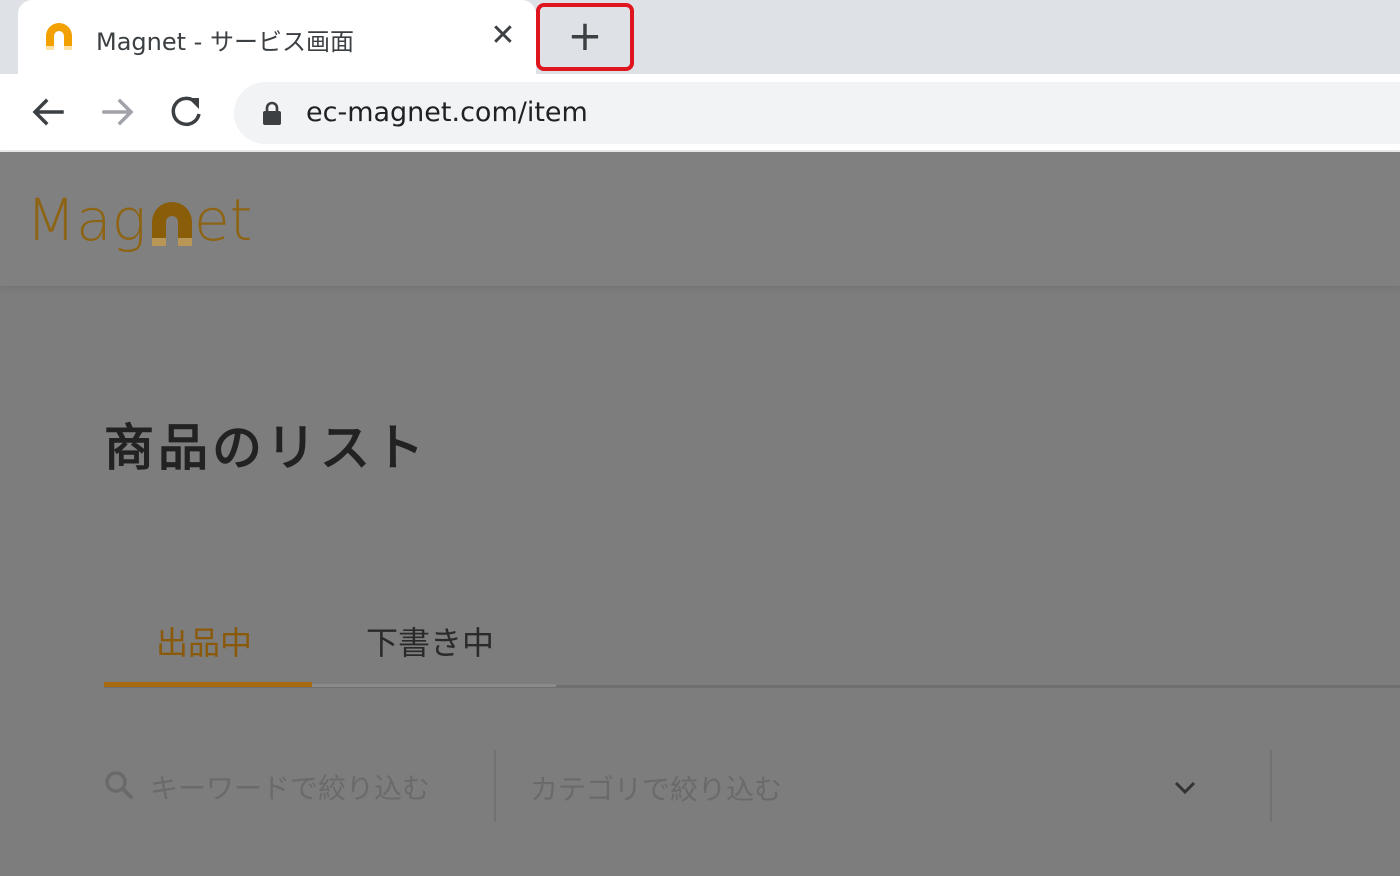 This screenshot has width=1400, height=876. What do you see at coordinates (186, 112) in the screenshot?
I see `reload-icon` at bounding box center [186, 112].